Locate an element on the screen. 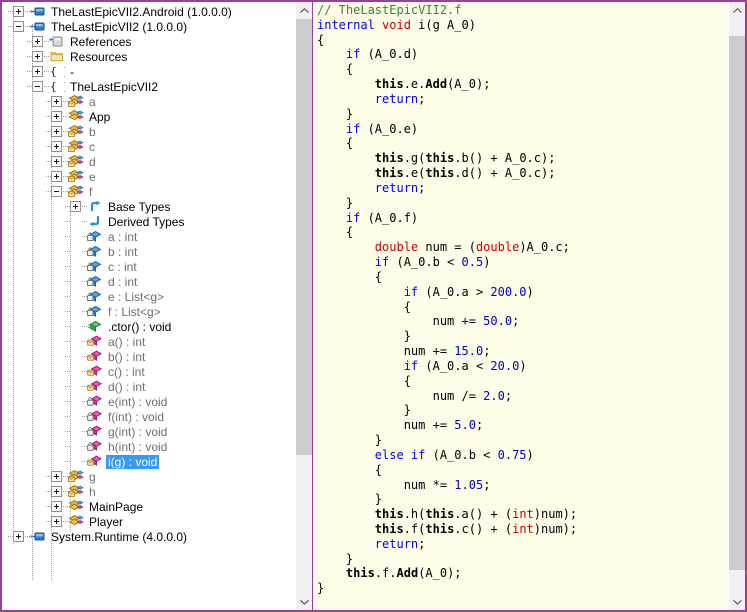  code-line: if (A_0.e) is located at coordinates (522, 129).